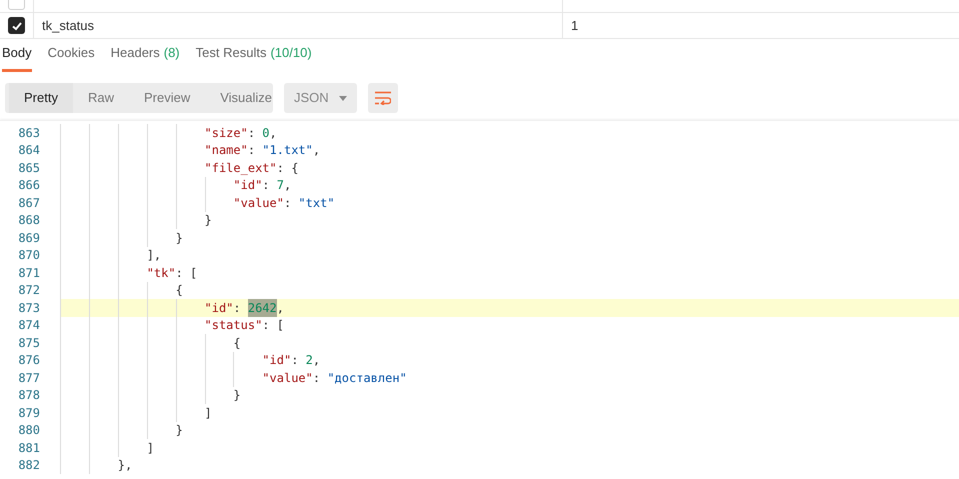 Image resolution: width=959 pixels, height=479 pixels. Describe the element at coordinates (28, 361) in the screenshot. I see `line-number: 876` at that location.